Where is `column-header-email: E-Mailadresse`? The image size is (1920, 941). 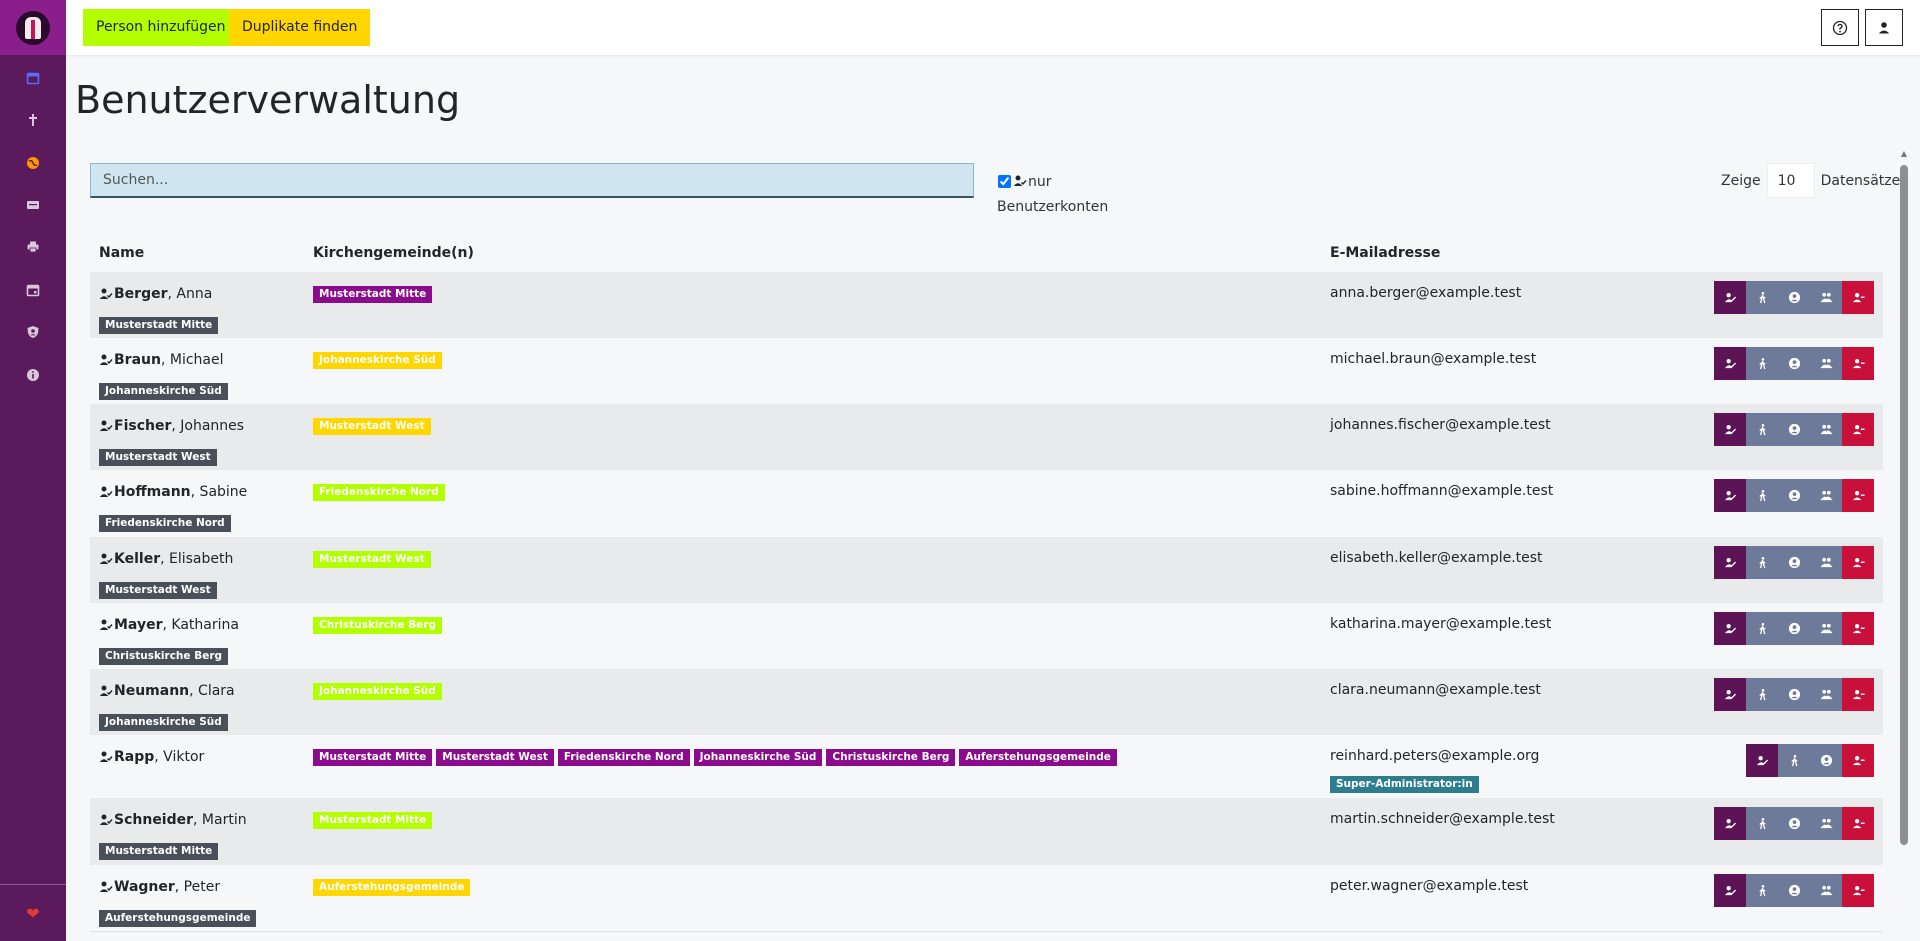 column-header-email: E-Mailadresse is located at coordinates (1385, 253).